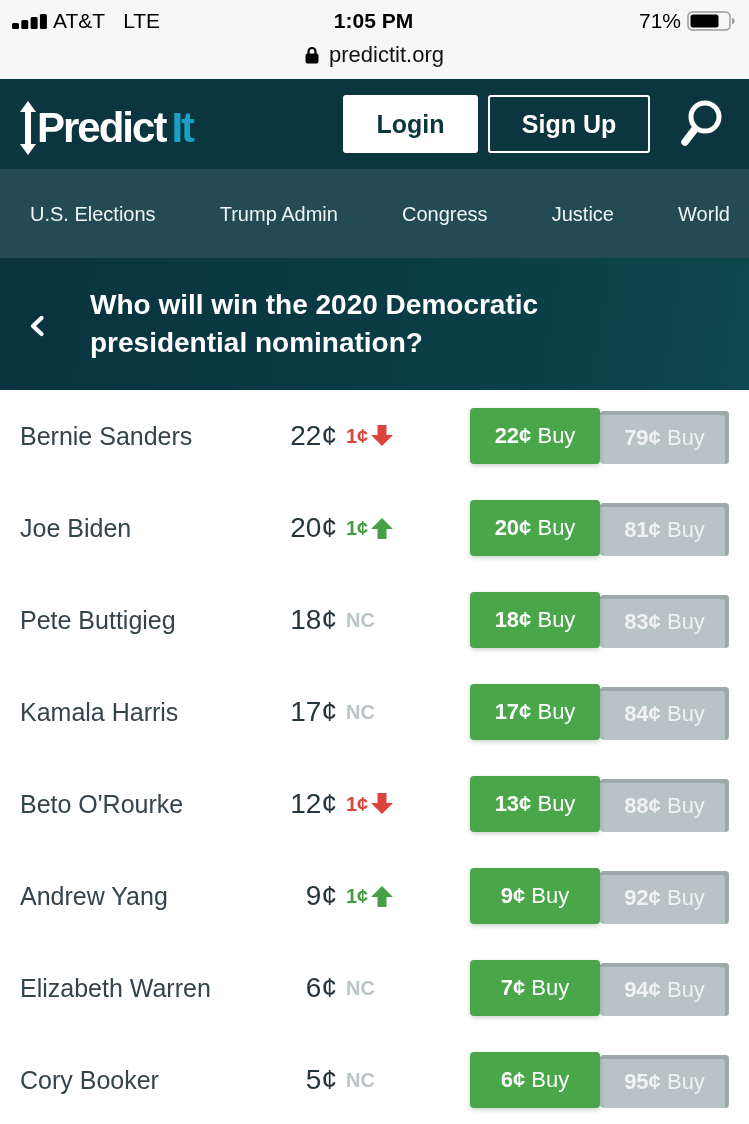  What do you see at coordinates (313, 804) in the screenshot?
I see `price-text: 12¢` at bounding box center [313, 804].